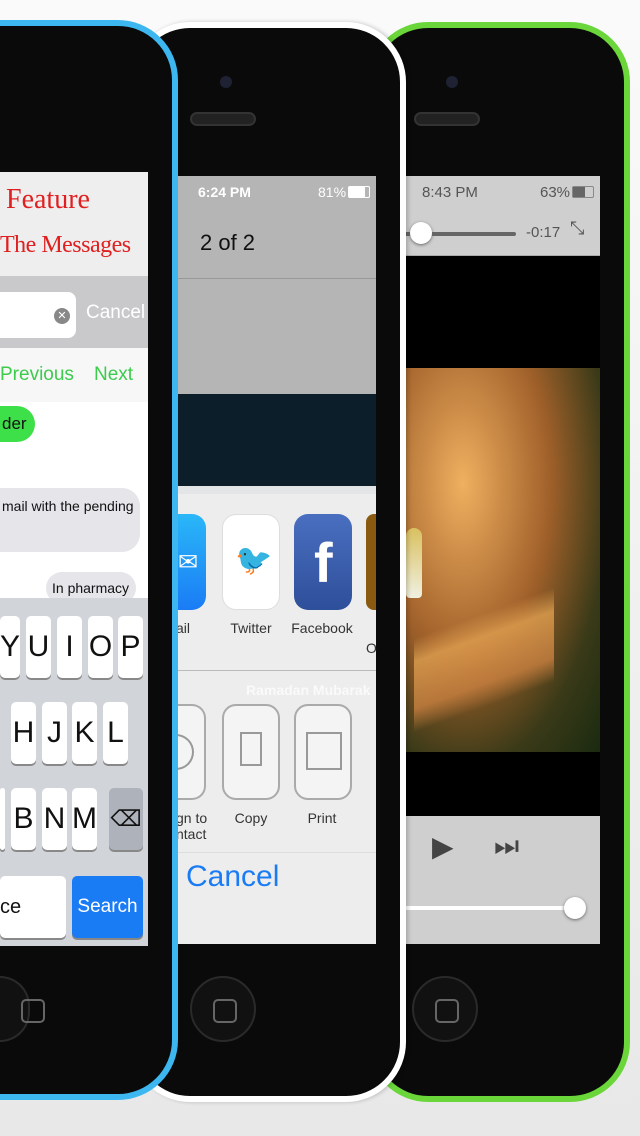 This screenshot has width=640, height=1136. I want to click on key: O, so click(100, 647).